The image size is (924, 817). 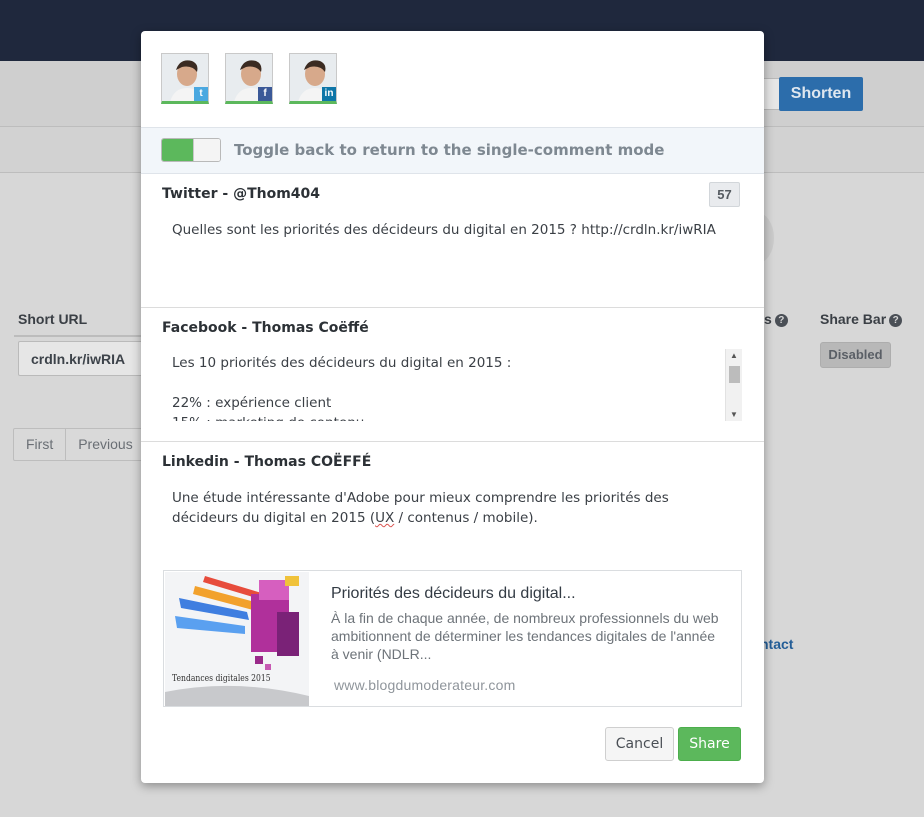 What do you see at coordinates (267, 462) in the screenshot?
I see `linkedin-section-title: Linkedin - Thomas COËFFÉ` at bounding box center [267, 462].